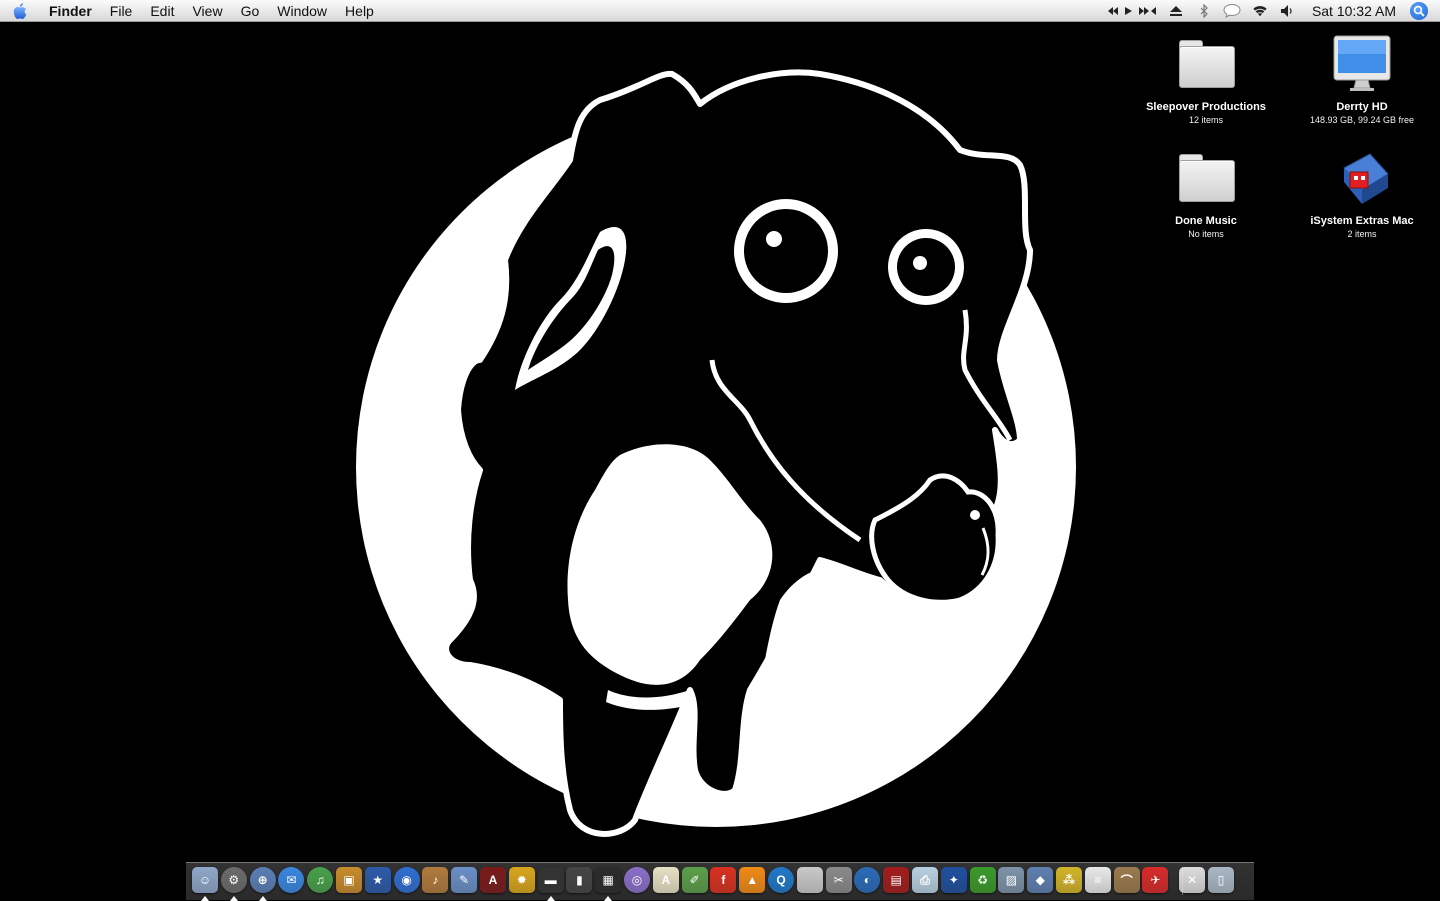 This screenshot has width=1440, height=901. What do you see at coordinates (1176, 11) in the screenshot?
I see `eject-icon` at bounding box center [1176, 11].